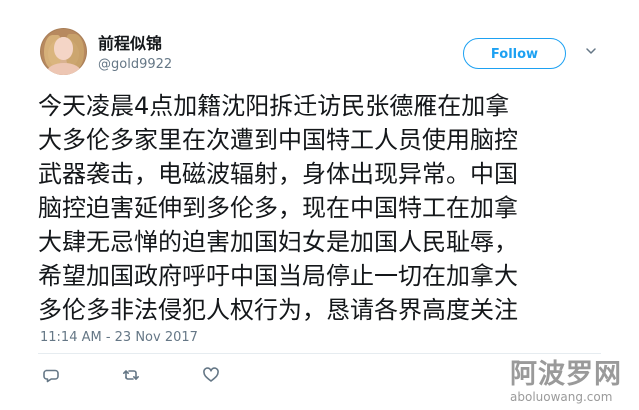 The height and width of the screenshot is (410, 639). Describe the element at coordinates (64, 69) in the screenshot. I see `avatar-shoulders` at that location.